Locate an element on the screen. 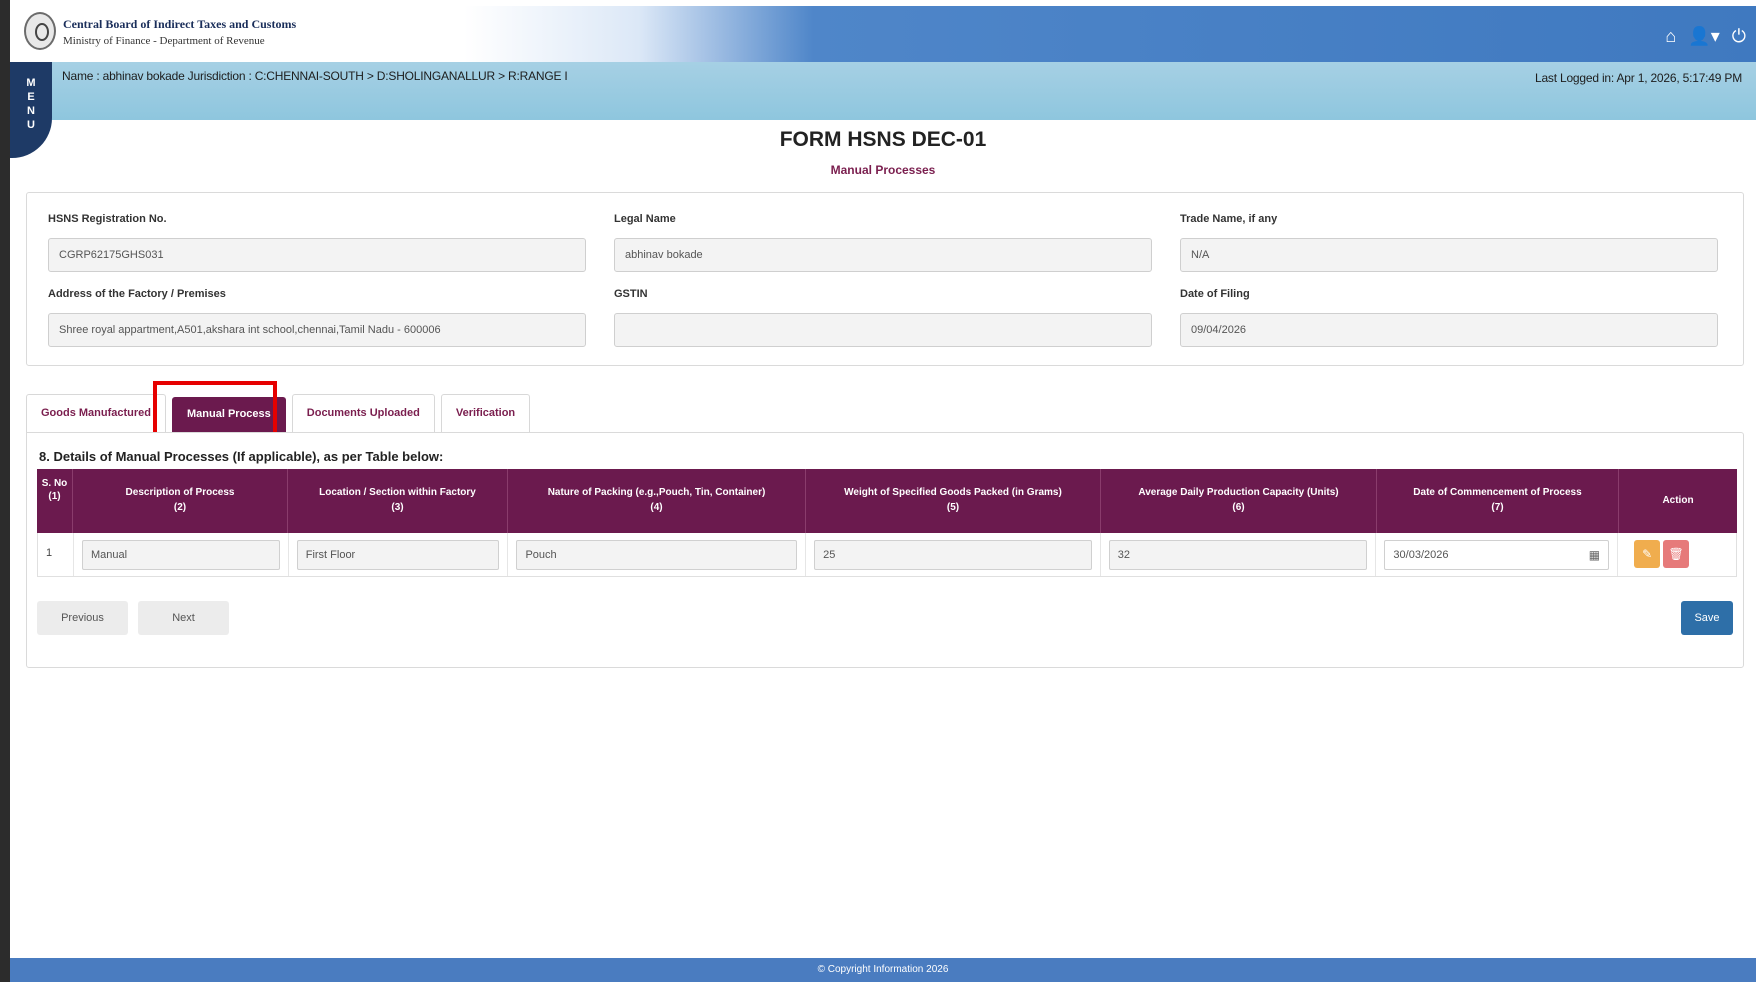  delete-icon: 🗑 is located at coordinates (1676, 554).